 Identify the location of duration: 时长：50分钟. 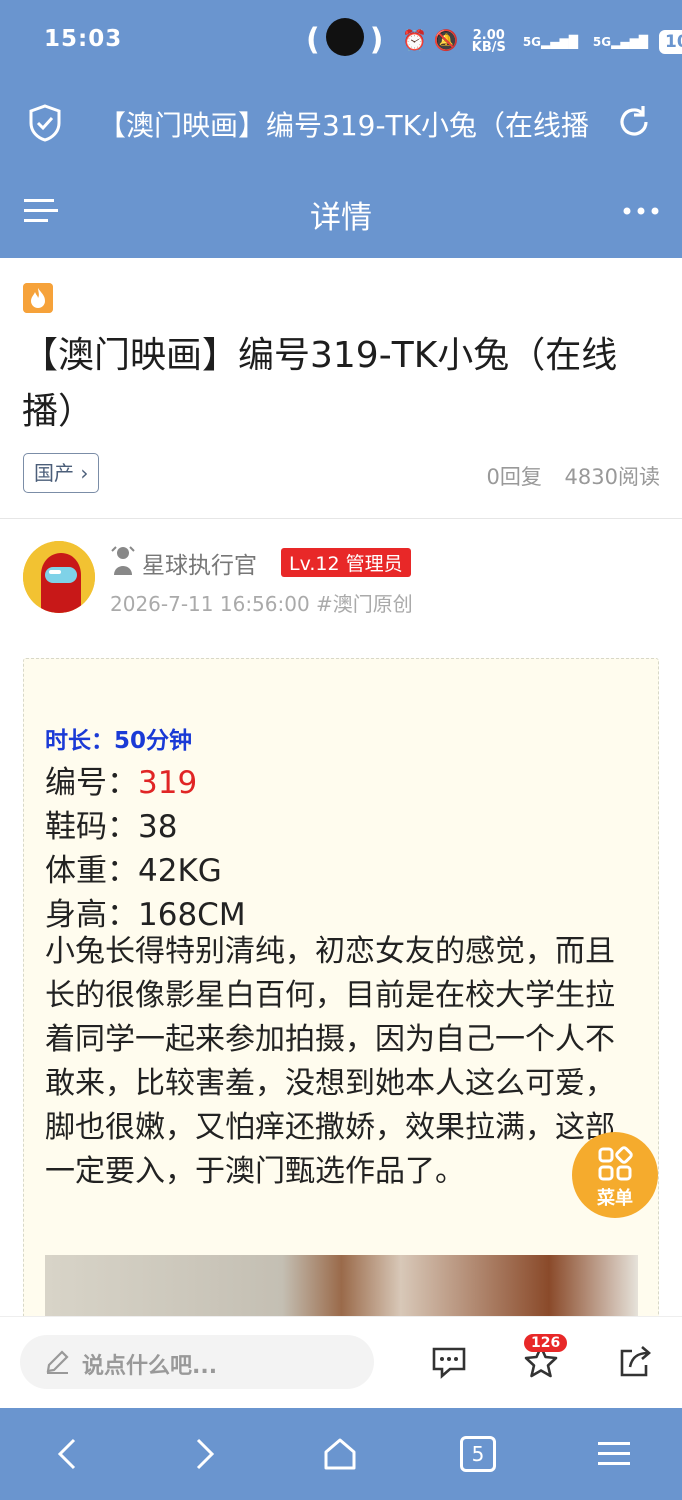
(119, 741).